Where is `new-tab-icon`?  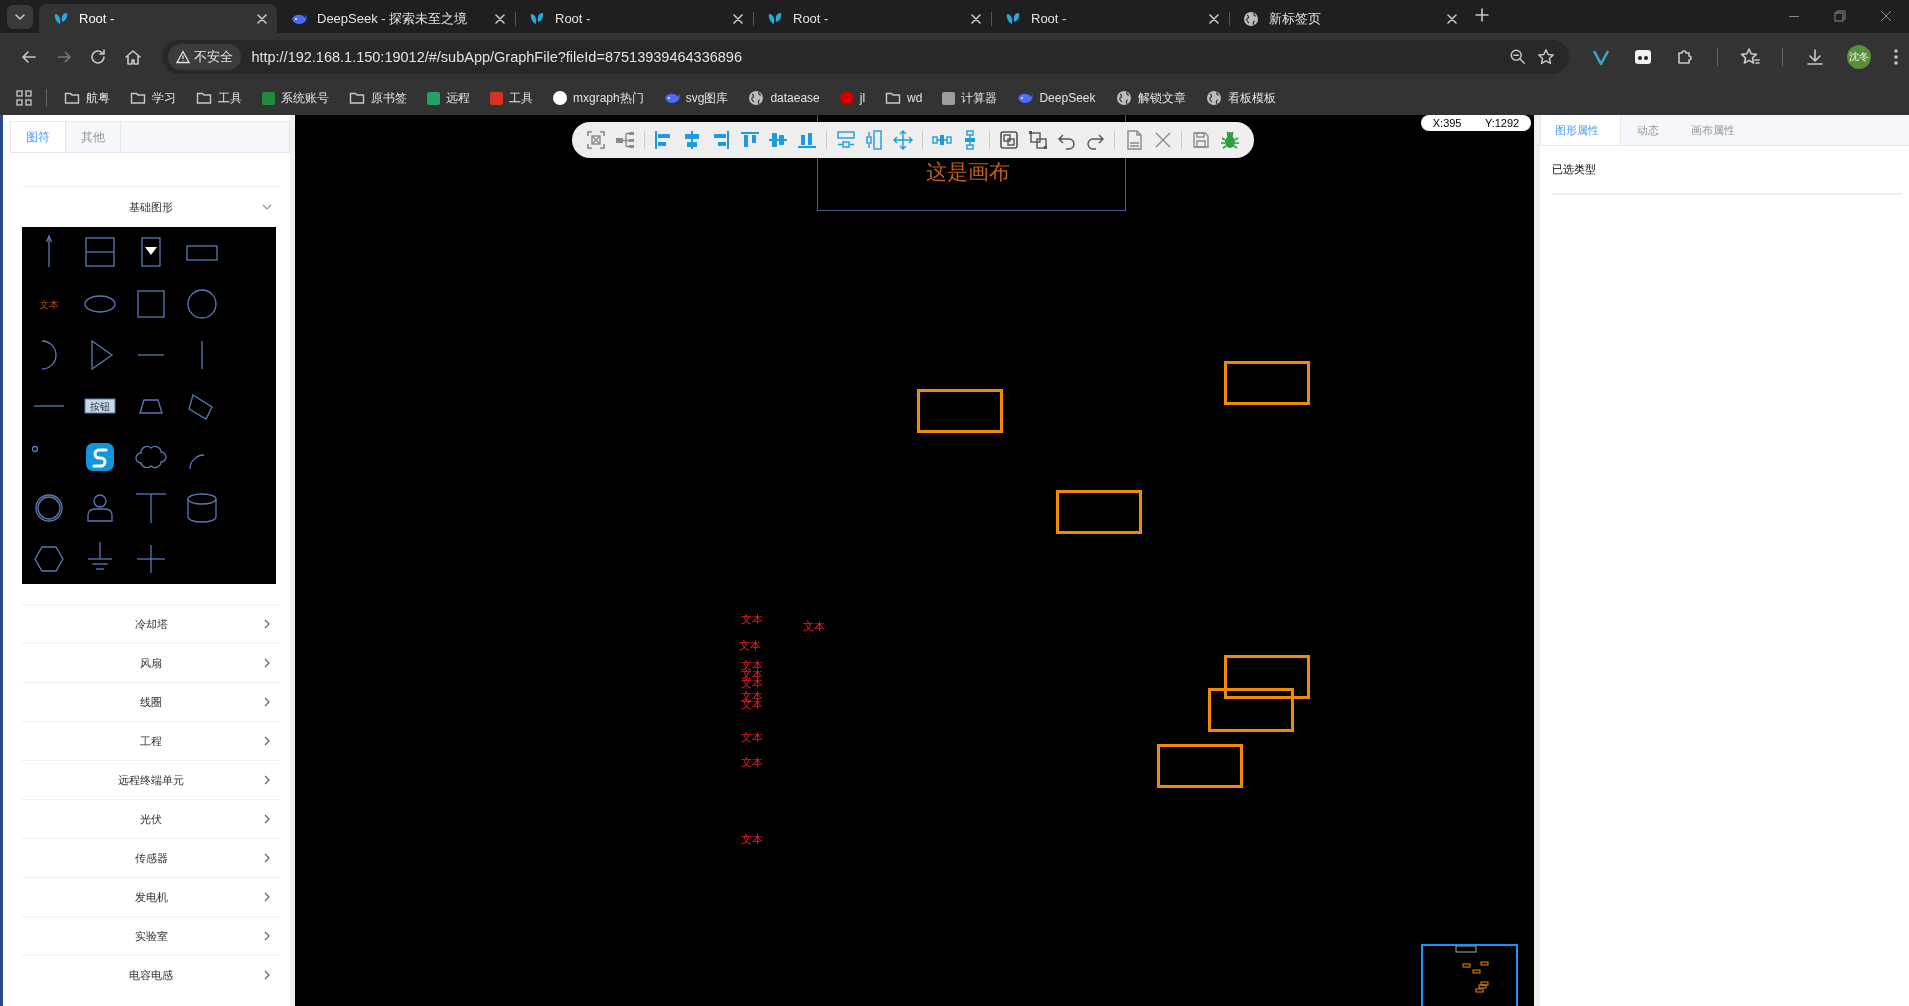
new-tab-icon is located at coordinates (1482, 15).